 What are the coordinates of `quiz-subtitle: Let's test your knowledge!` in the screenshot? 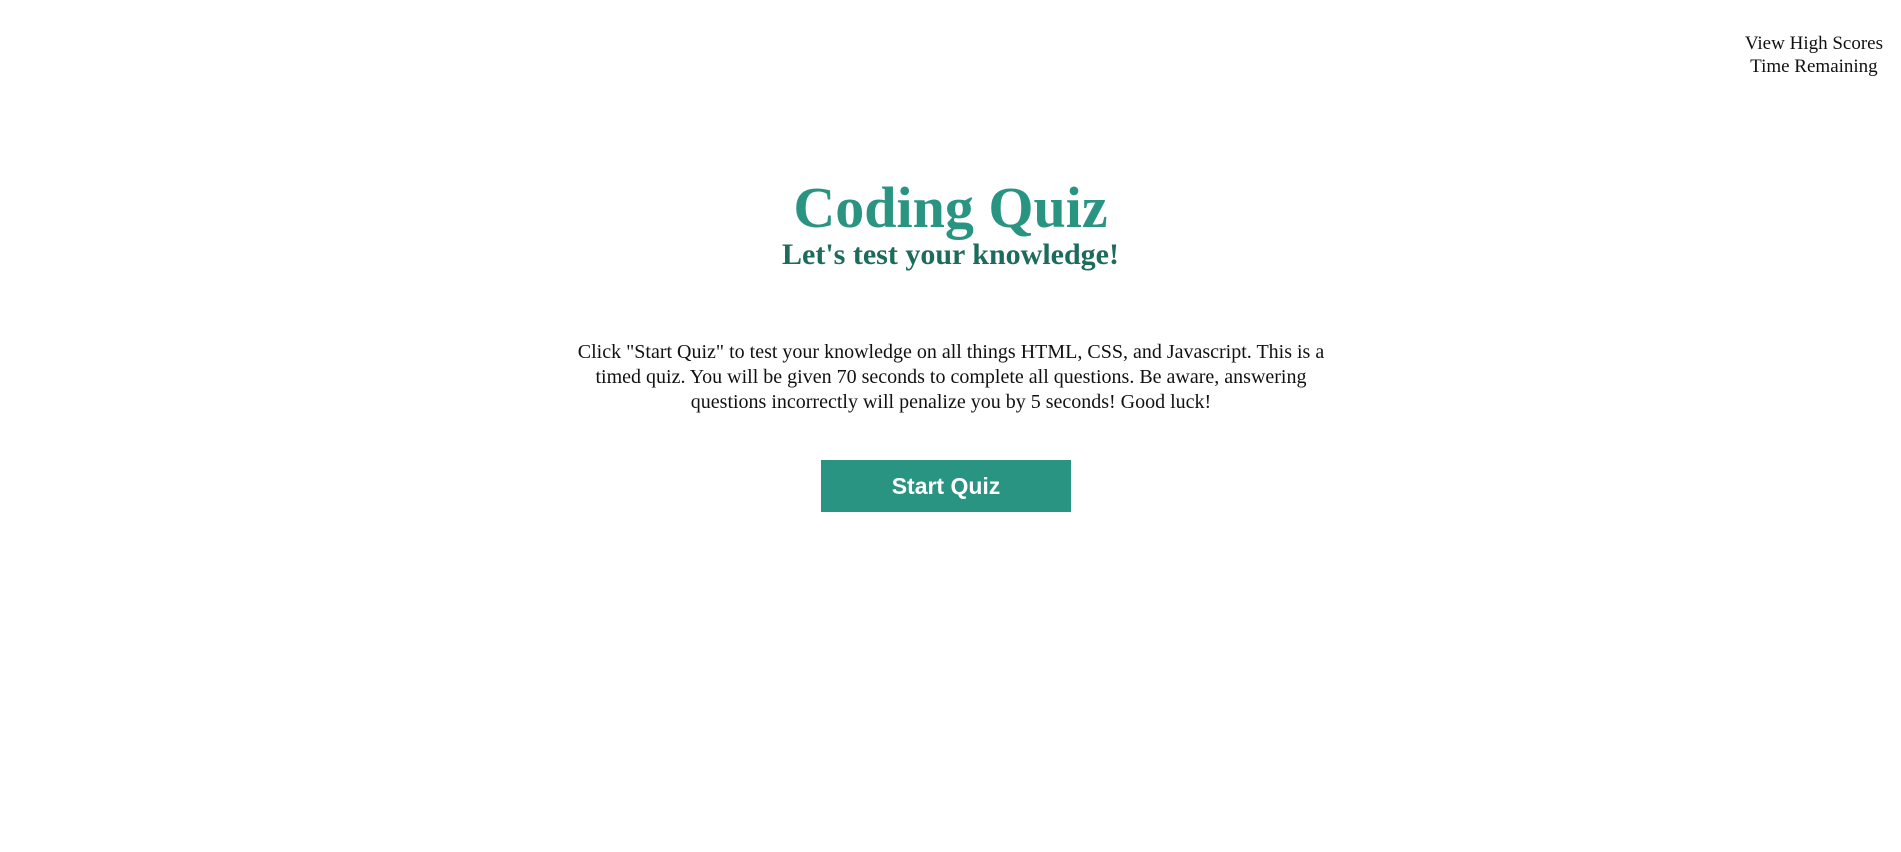 It's located at (950, 254).